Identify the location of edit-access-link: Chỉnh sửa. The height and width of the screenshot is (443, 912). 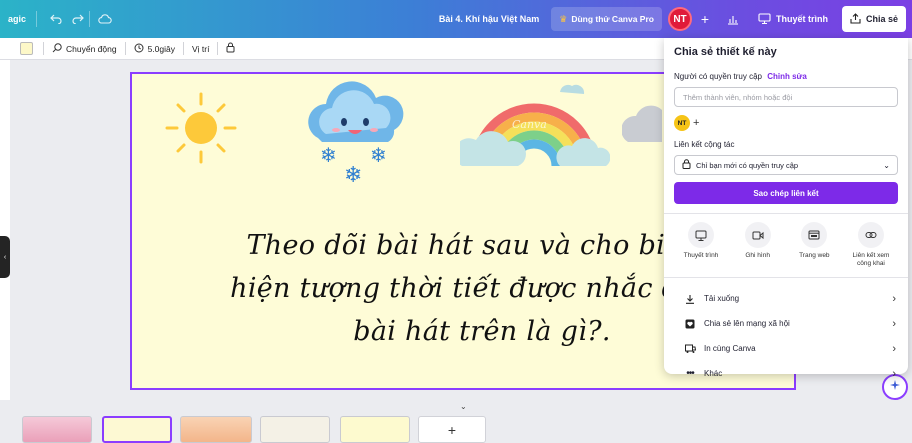
(787, 76).